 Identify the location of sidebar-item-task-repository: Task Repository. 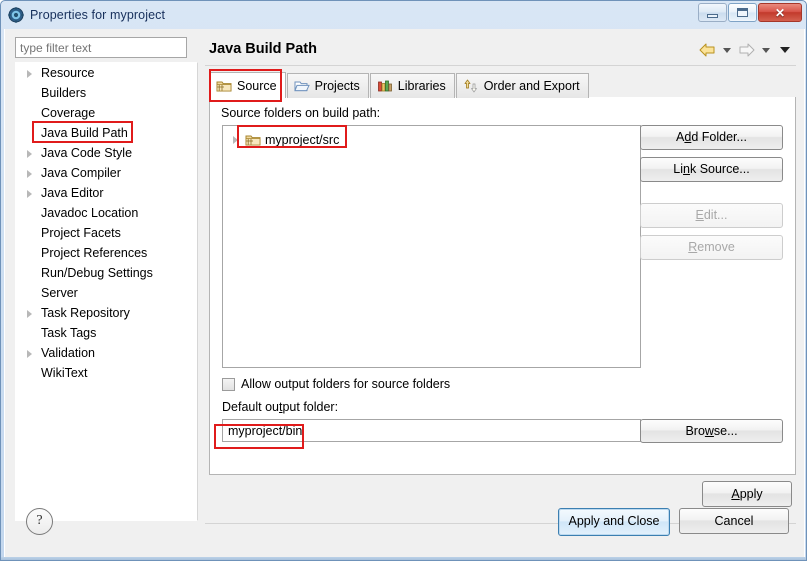
(106, 313).